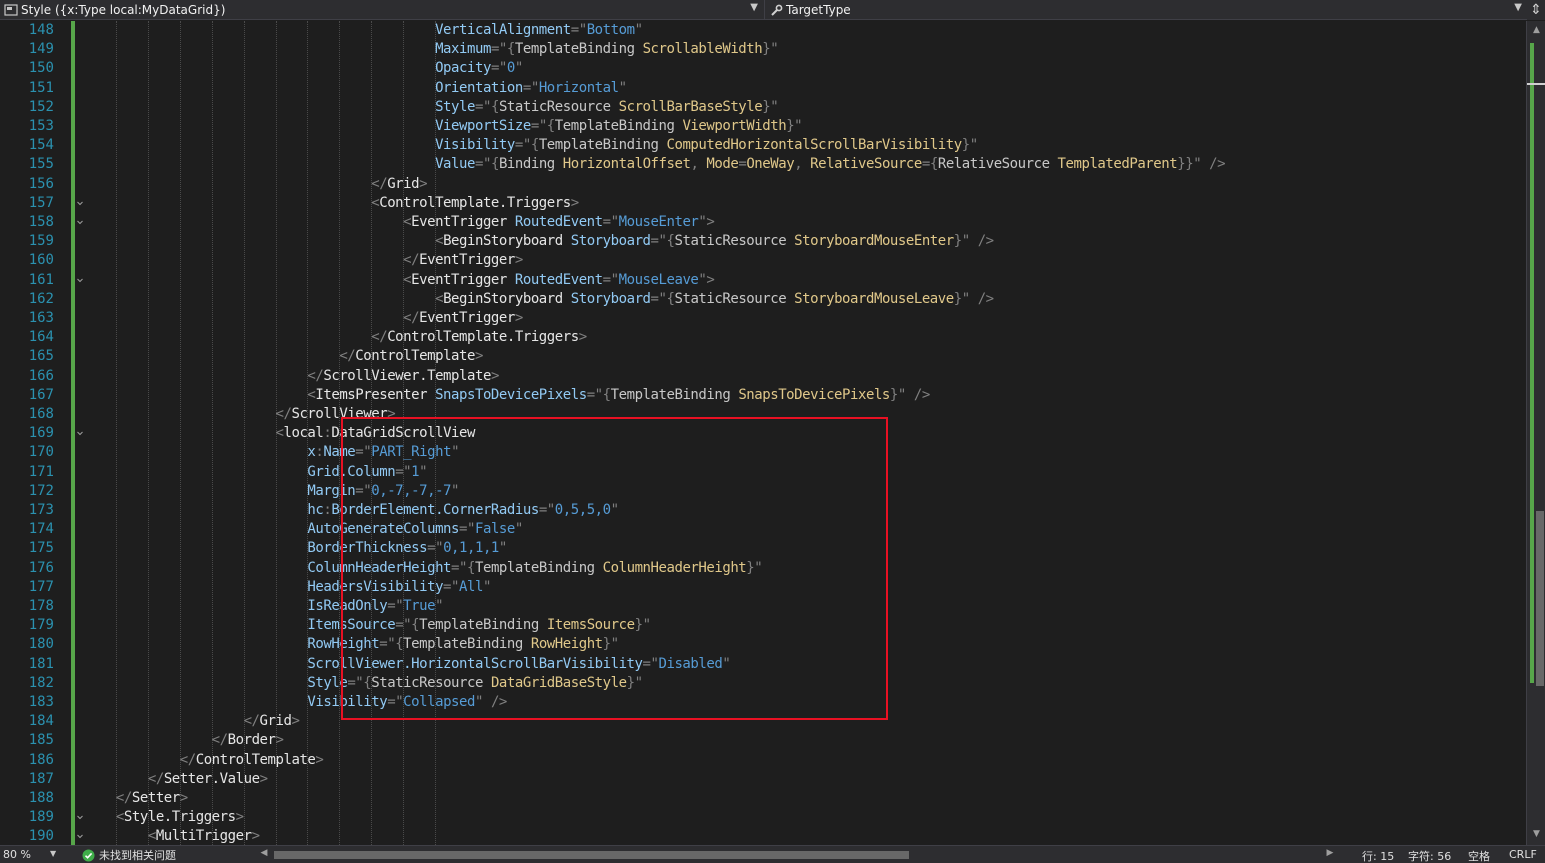  What do you see at coordinates (41, 433) in the screenshot?
I see `line-number: 169` at bounding box center [41, 433].